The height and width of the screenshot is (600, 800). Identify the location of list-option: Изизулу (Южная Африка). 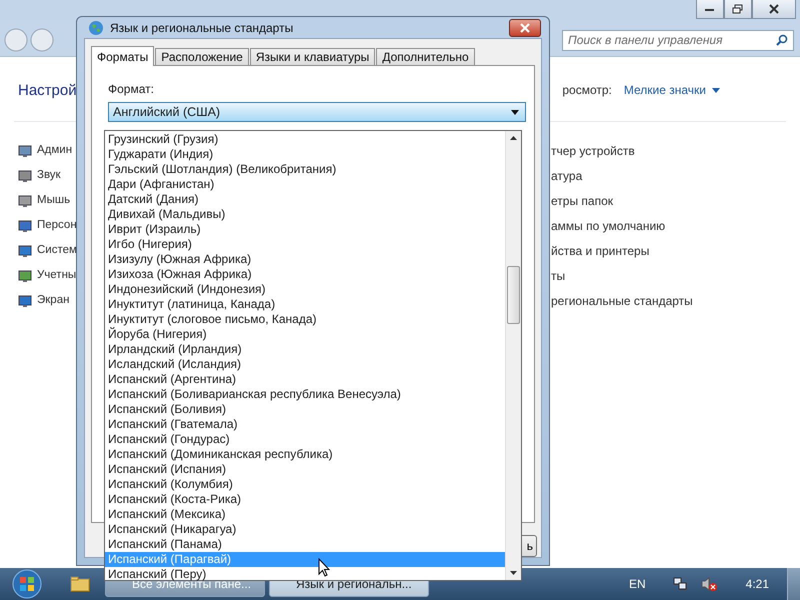
(305, 259).